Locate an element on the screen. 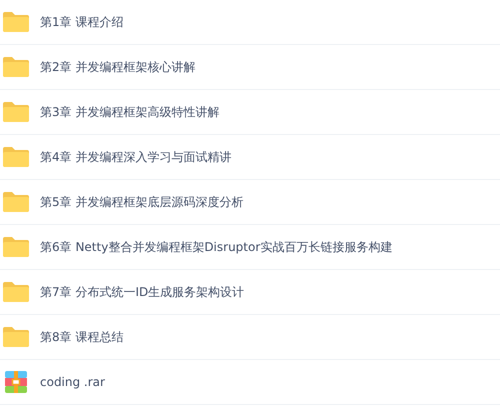  file-name: 第4章 并发编程深入学习与面试精讲 is located at coordinates (136, 157).